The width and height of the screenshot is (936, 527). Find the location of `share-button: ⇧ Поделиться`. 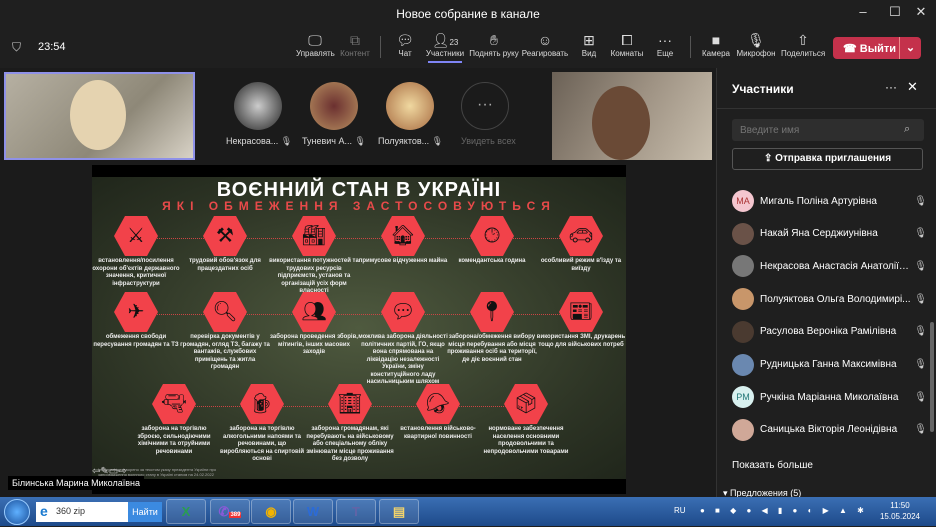

share-button: ⇧ Поделиться is located at coordinates (803, 44).